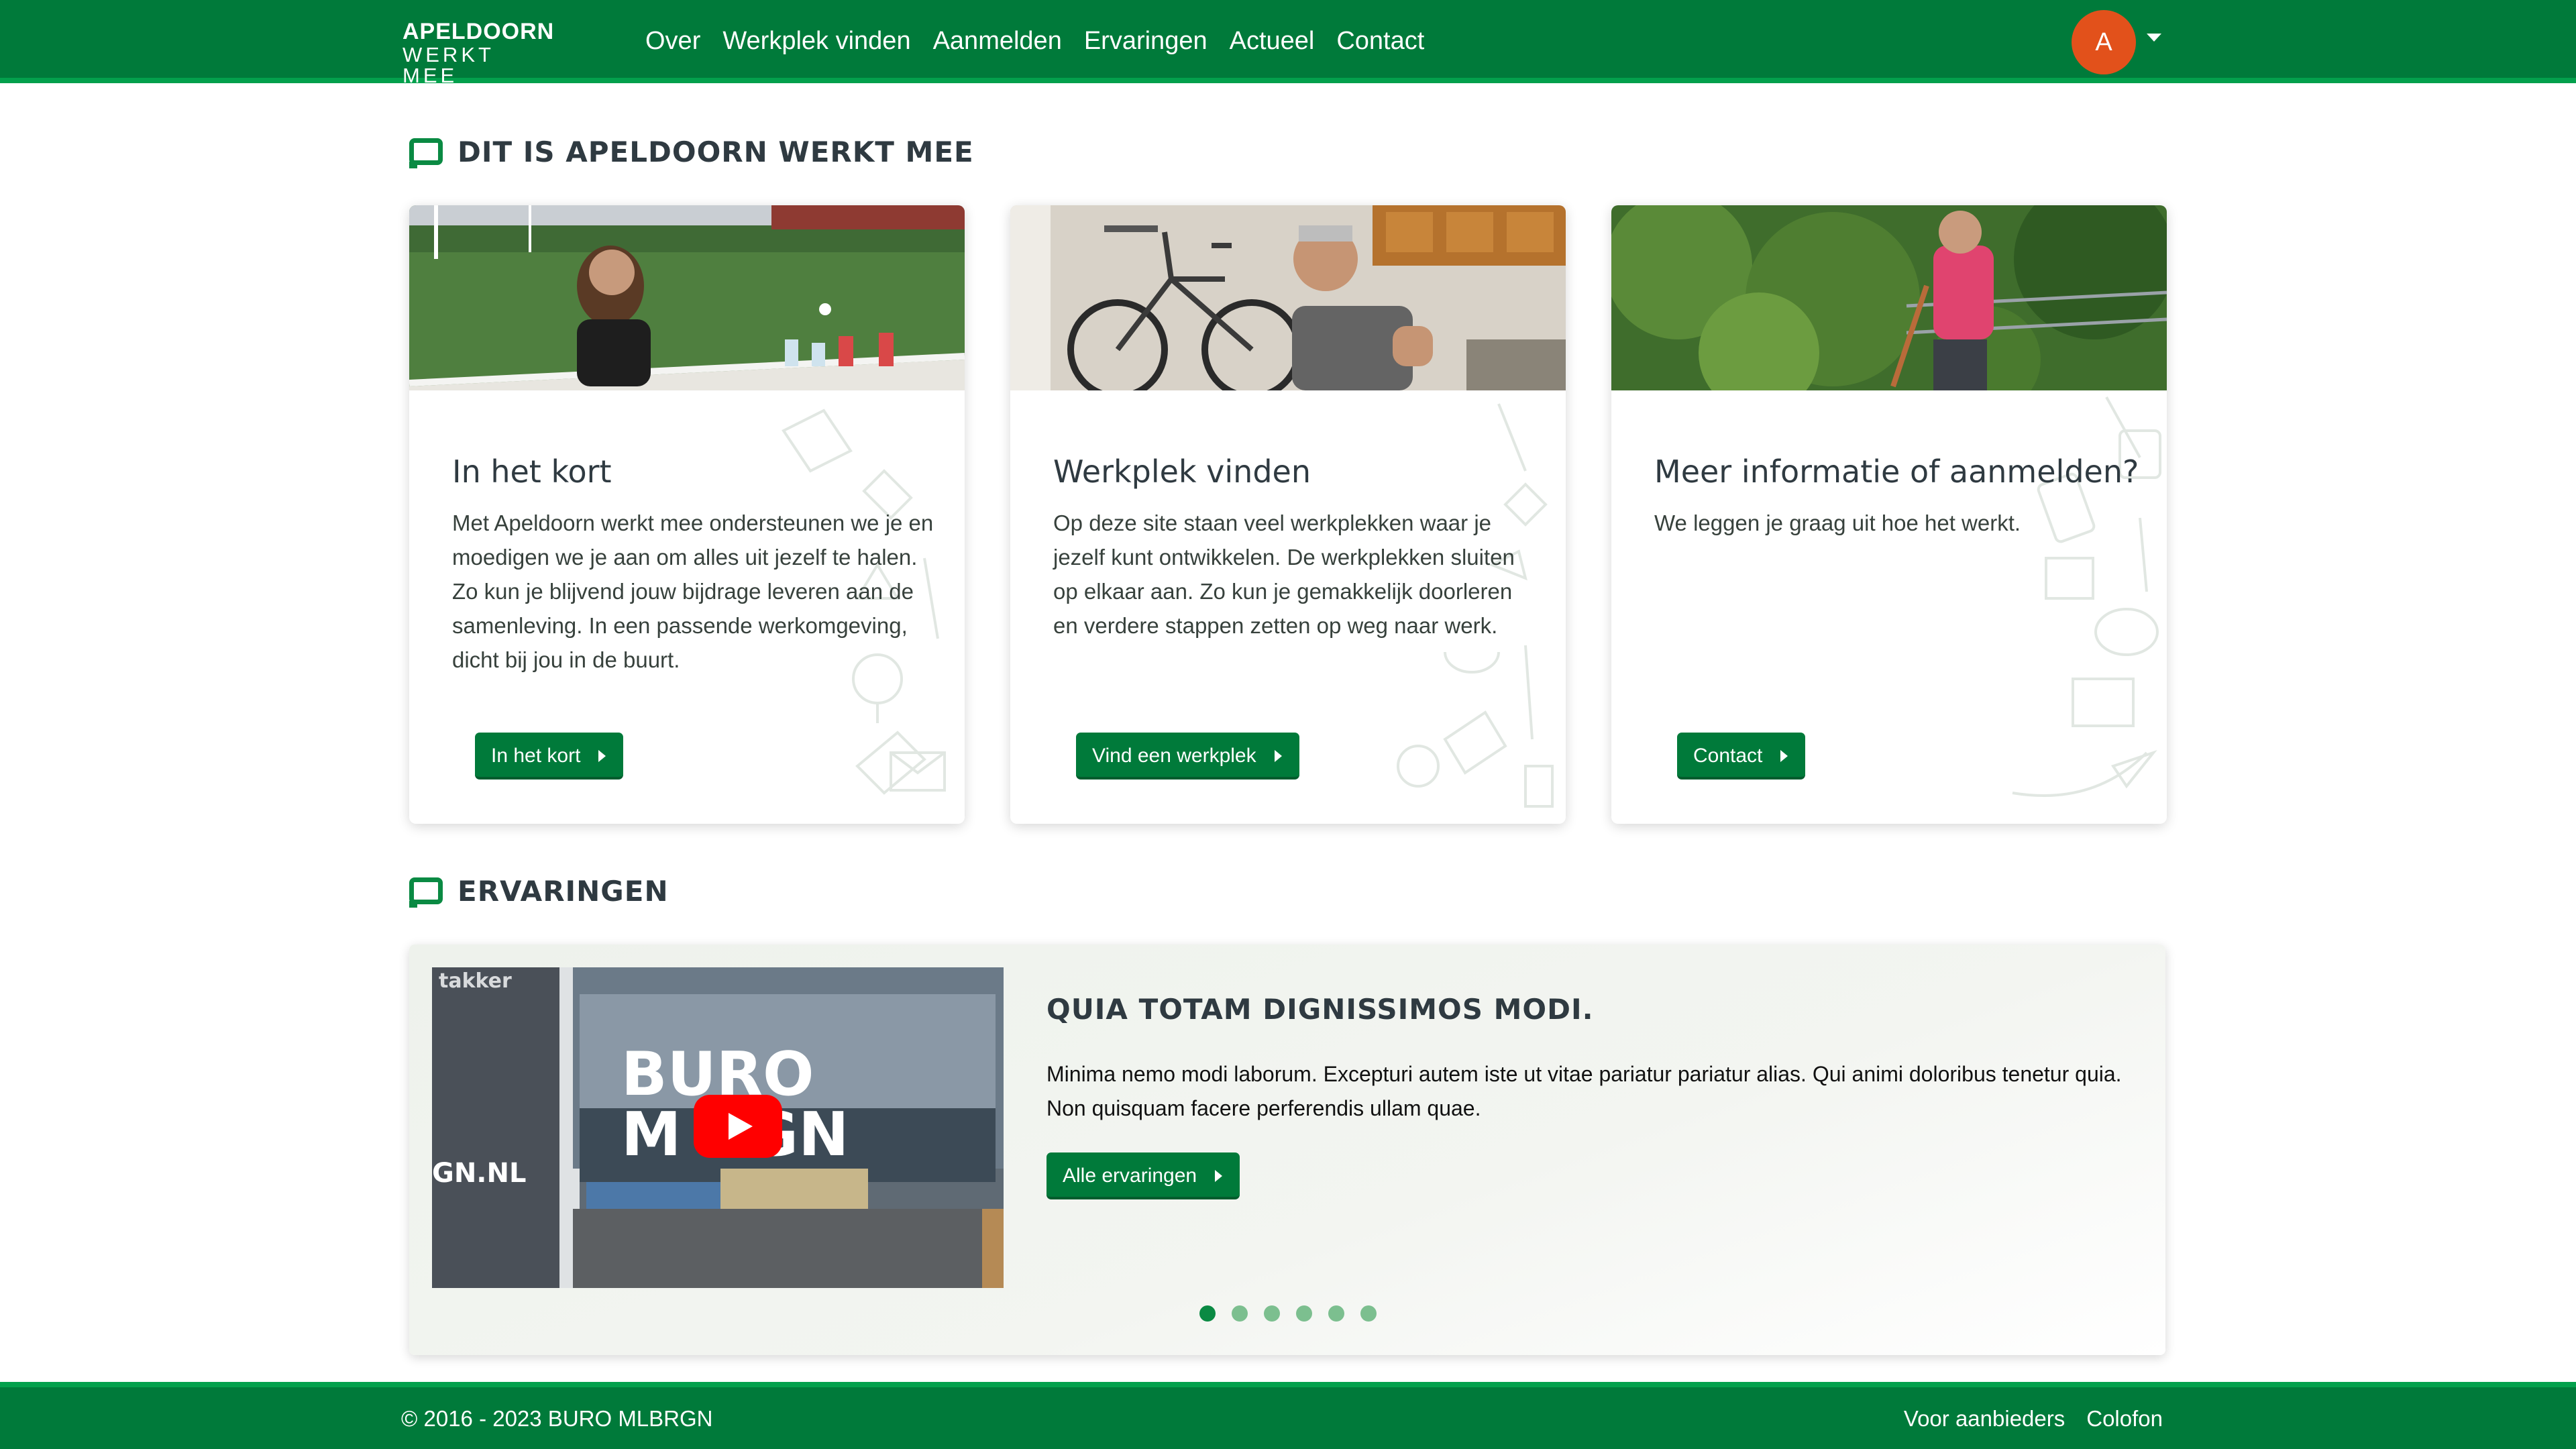  I want to click on logo-line-2: WERKT MEE, so click(448, 65).